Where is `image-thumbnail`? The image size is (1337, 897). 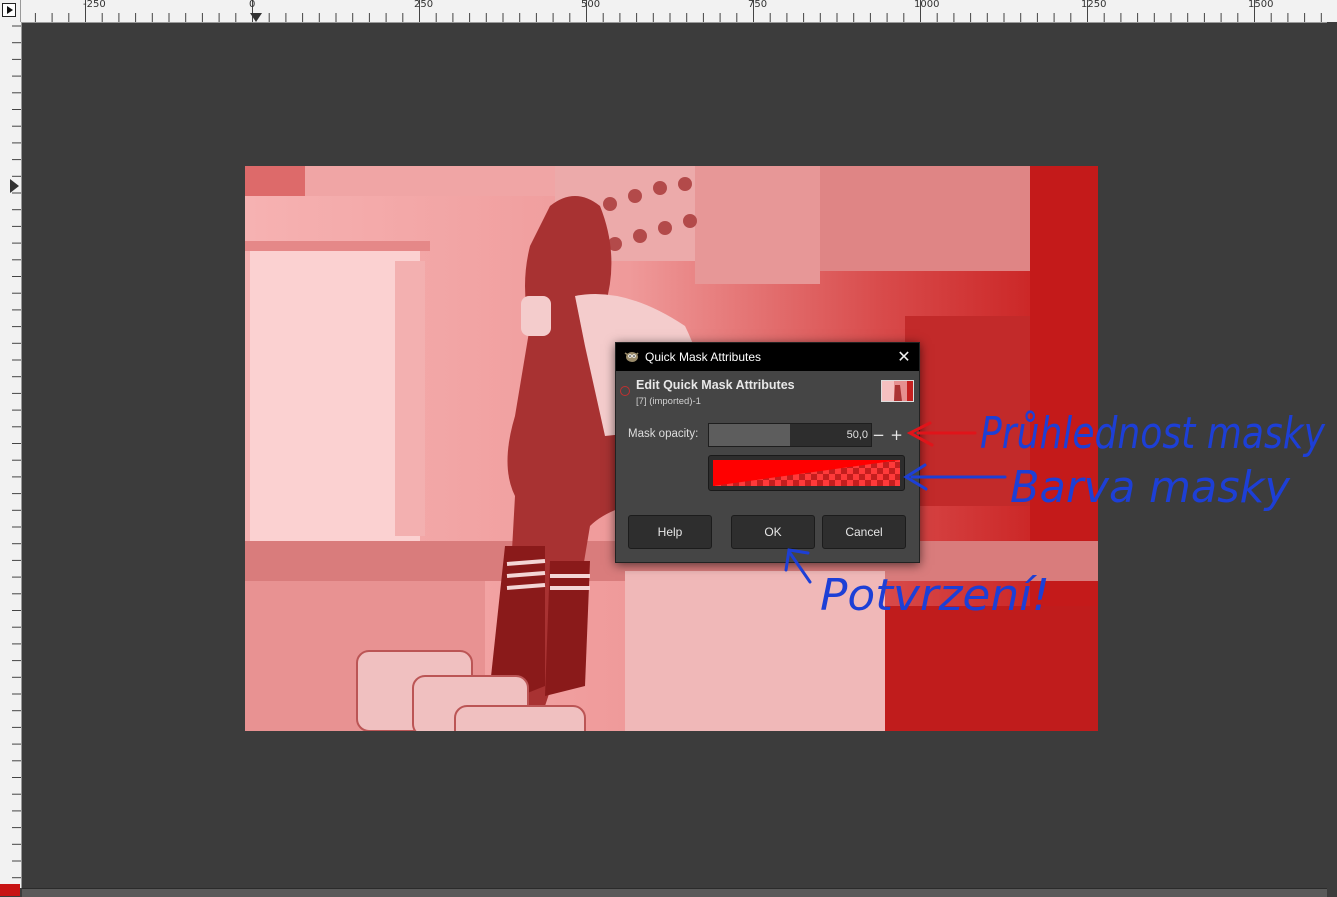
image-thumbnail is located at coordinates (897, 391).